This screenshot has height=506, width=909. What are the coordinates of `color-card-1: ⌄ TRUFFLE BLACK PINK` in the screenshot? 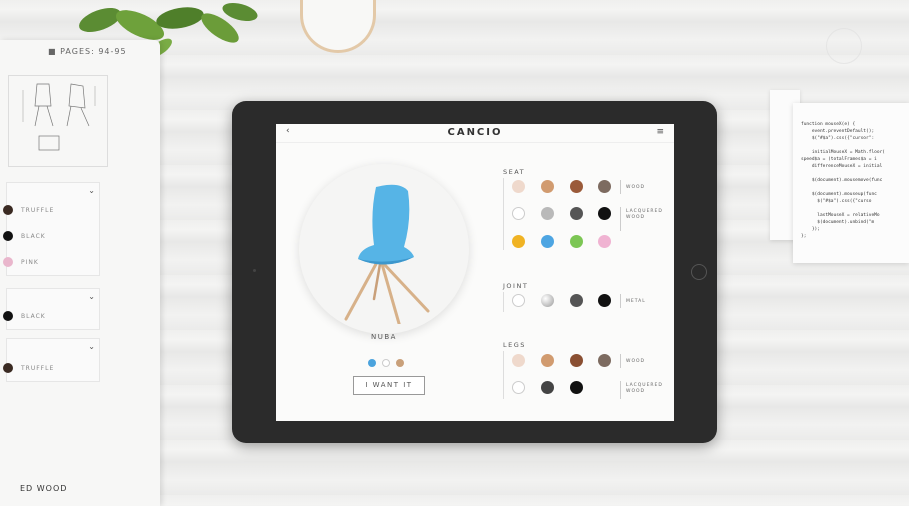 It's located at (51, 229).